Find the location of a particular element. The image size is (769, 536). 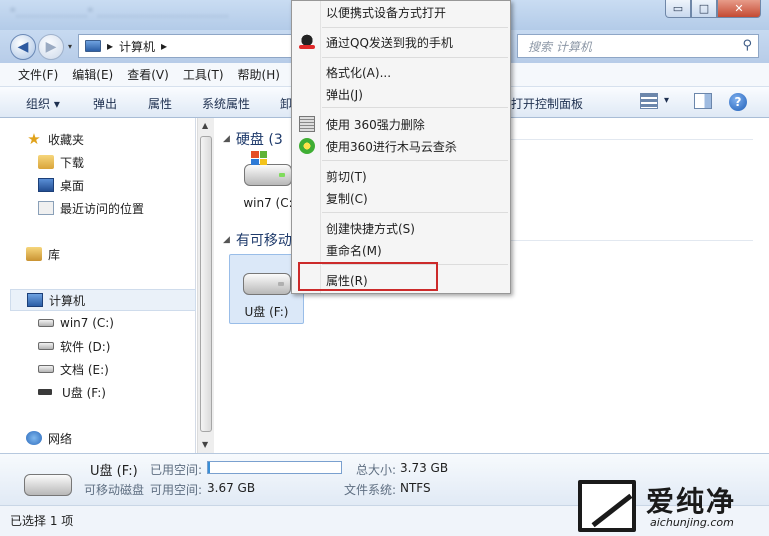

menu-create-shortcut: 创建快捷方式(S) is located at coordinates (401, 228).